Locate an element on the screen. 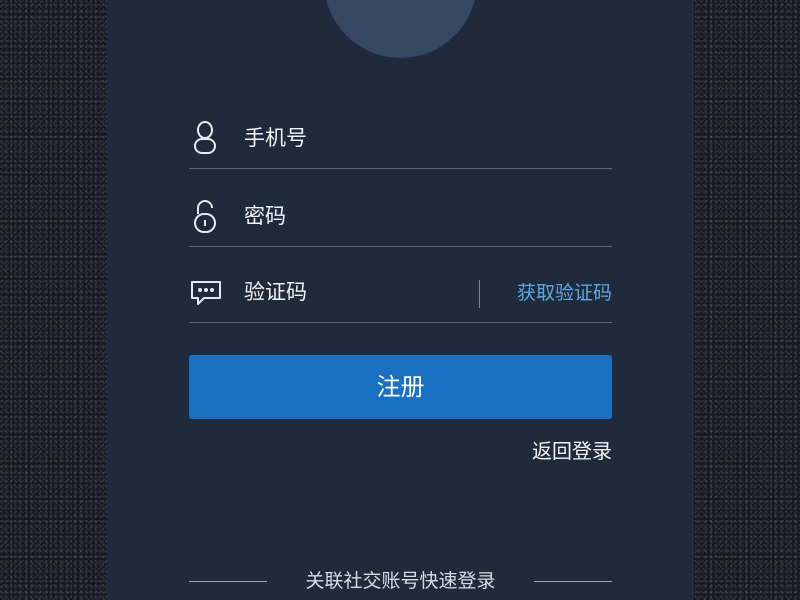  phone-field-label: 手机号 is located at coordinates (275, 138).